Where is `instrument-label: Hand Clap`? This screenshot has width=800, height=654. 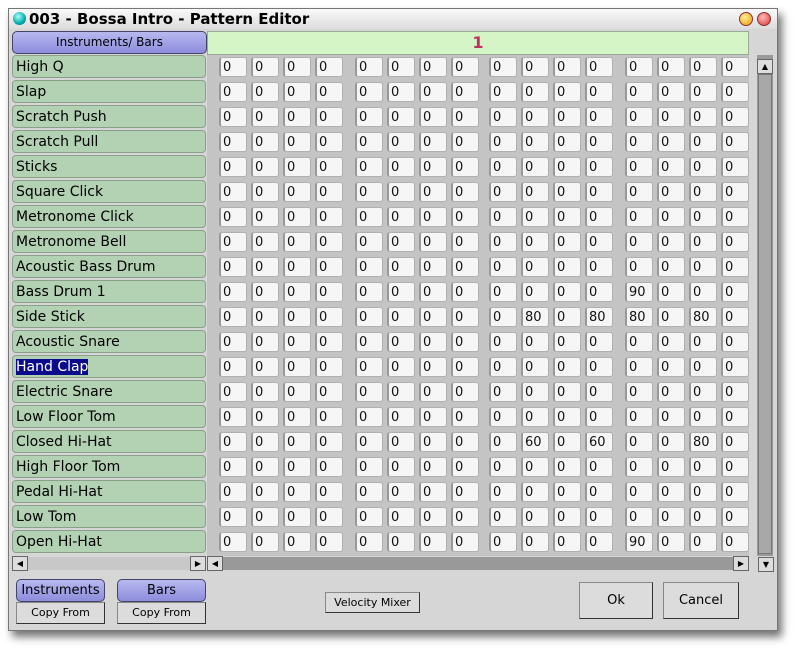 instrument-label: Hand Clap is located at coordinates (109, 366).